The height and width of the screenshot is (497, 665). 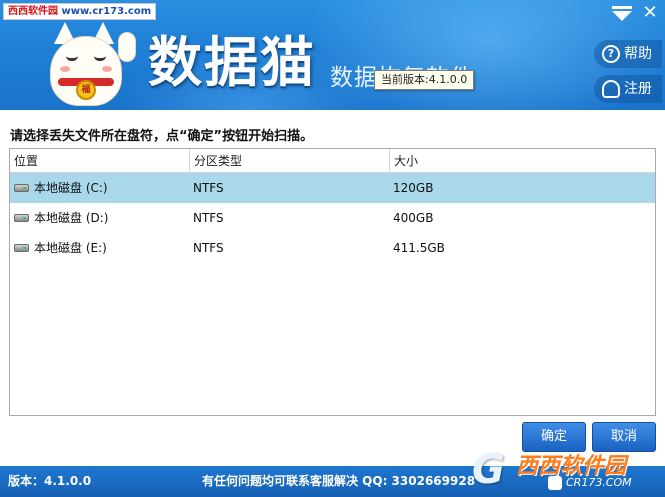 I want to click on watermark-url-bottom: CR173.COM, so click(x=599, y=482).